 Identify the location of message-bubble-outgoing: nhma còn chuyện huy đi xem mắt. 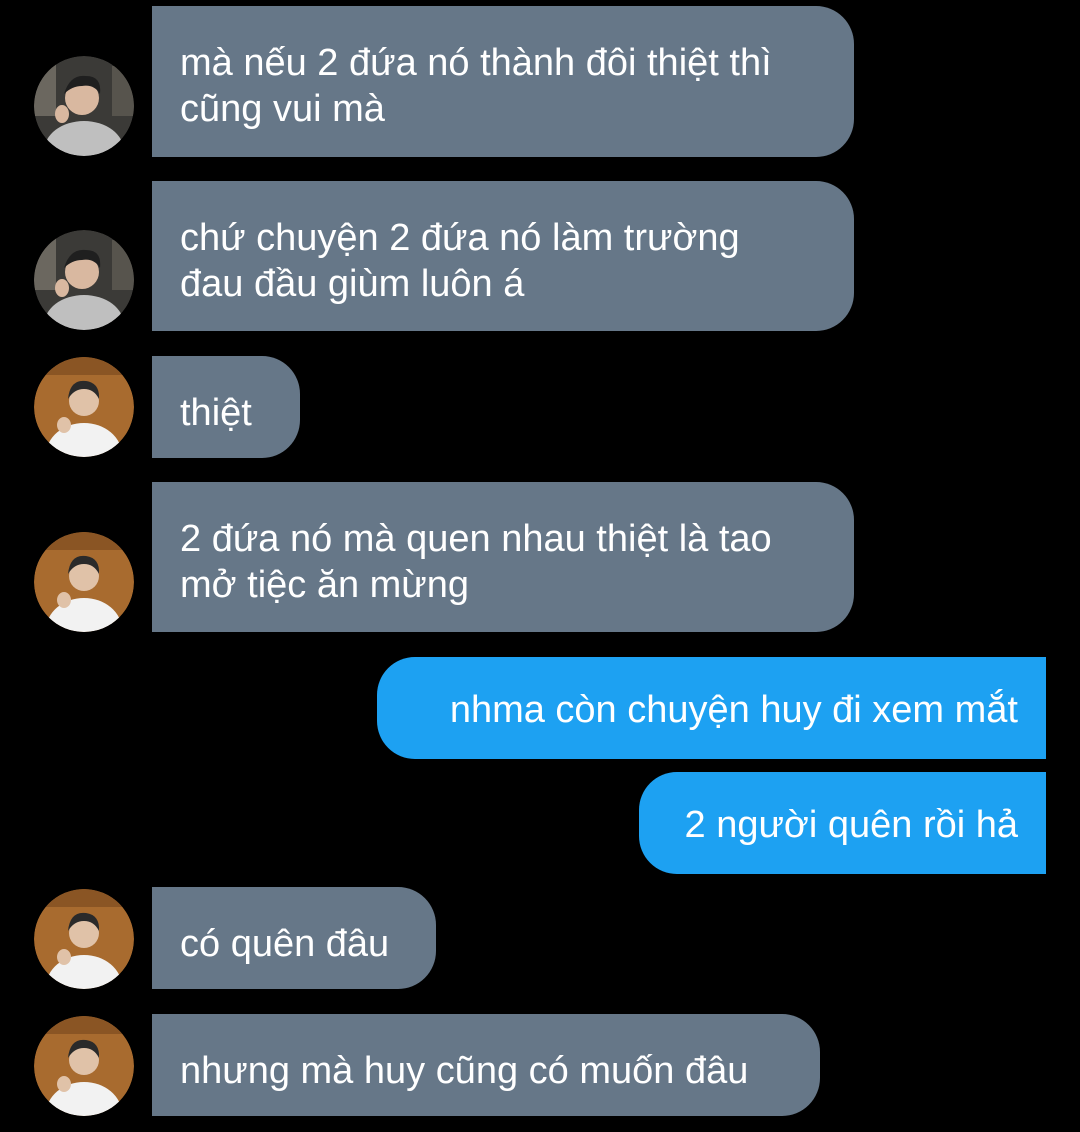
(711, 708).